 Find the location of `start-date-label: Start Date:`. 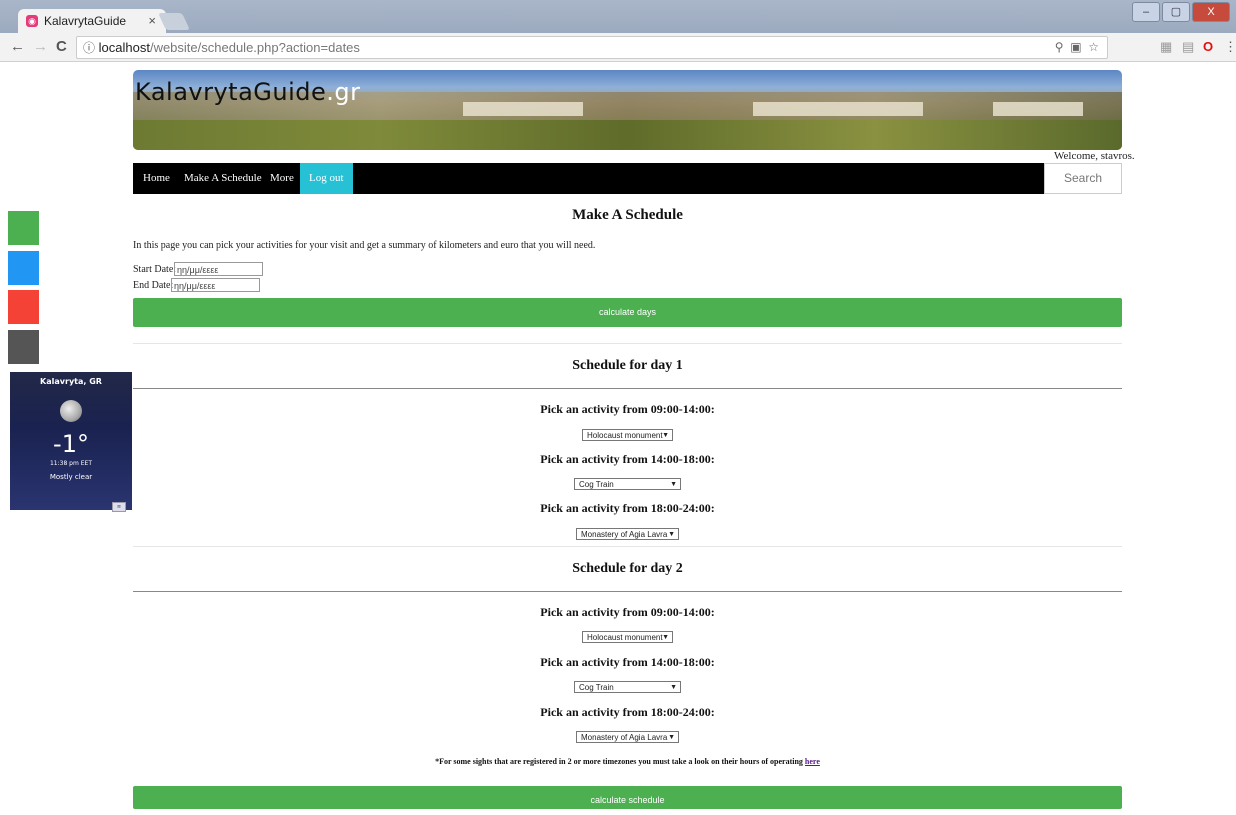

start-date-label: Start Date: is located at coordinates (155, 269).